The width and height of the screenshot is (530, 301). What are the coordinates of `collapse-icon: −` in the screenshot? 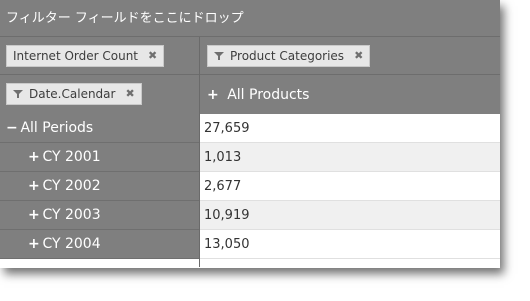 It's located at (12, 128).